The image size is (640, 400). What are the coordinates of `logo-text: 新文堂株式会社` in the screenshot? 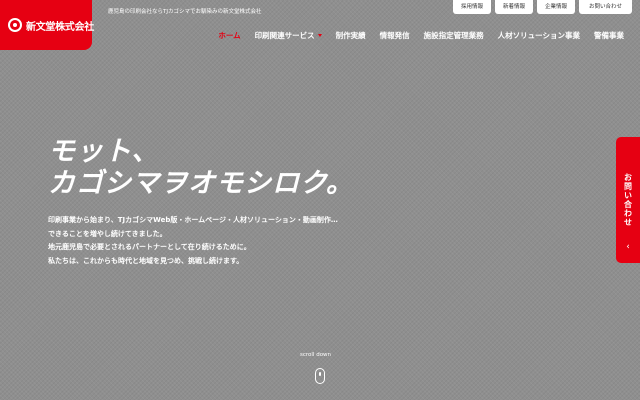 It's located at (60, 27).